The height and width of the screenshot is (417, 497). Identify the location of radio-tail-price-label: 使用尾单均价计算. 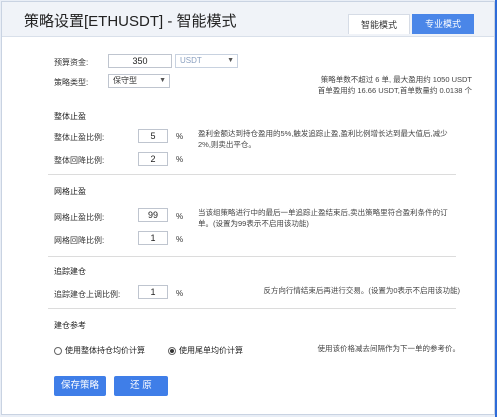
(211, 350).